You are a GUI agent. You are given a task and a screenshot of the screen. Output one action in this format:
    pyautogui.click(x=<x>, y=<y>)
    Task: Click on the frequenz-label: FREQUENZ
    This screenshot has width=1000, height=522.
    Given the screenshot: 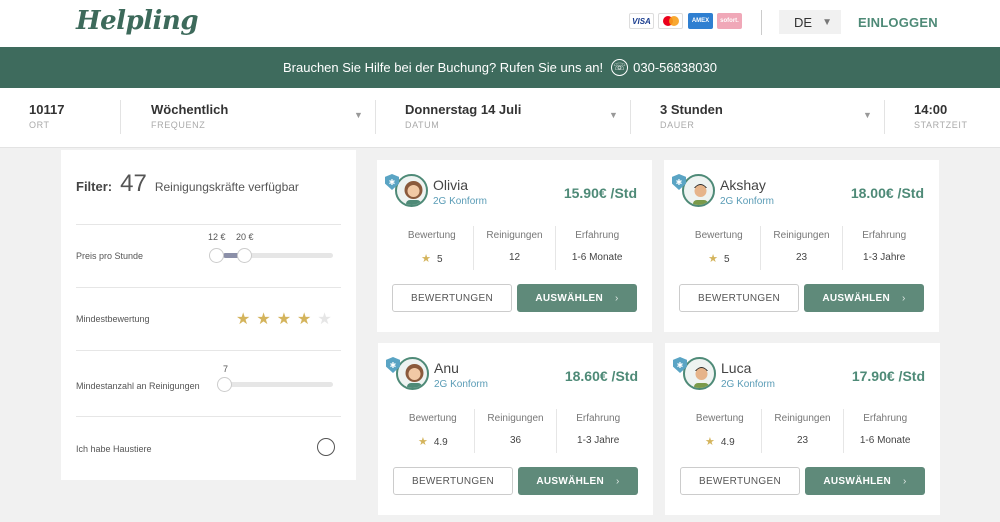 What is the action you would take?
    pyautogui.click(x=178, y=125)
    